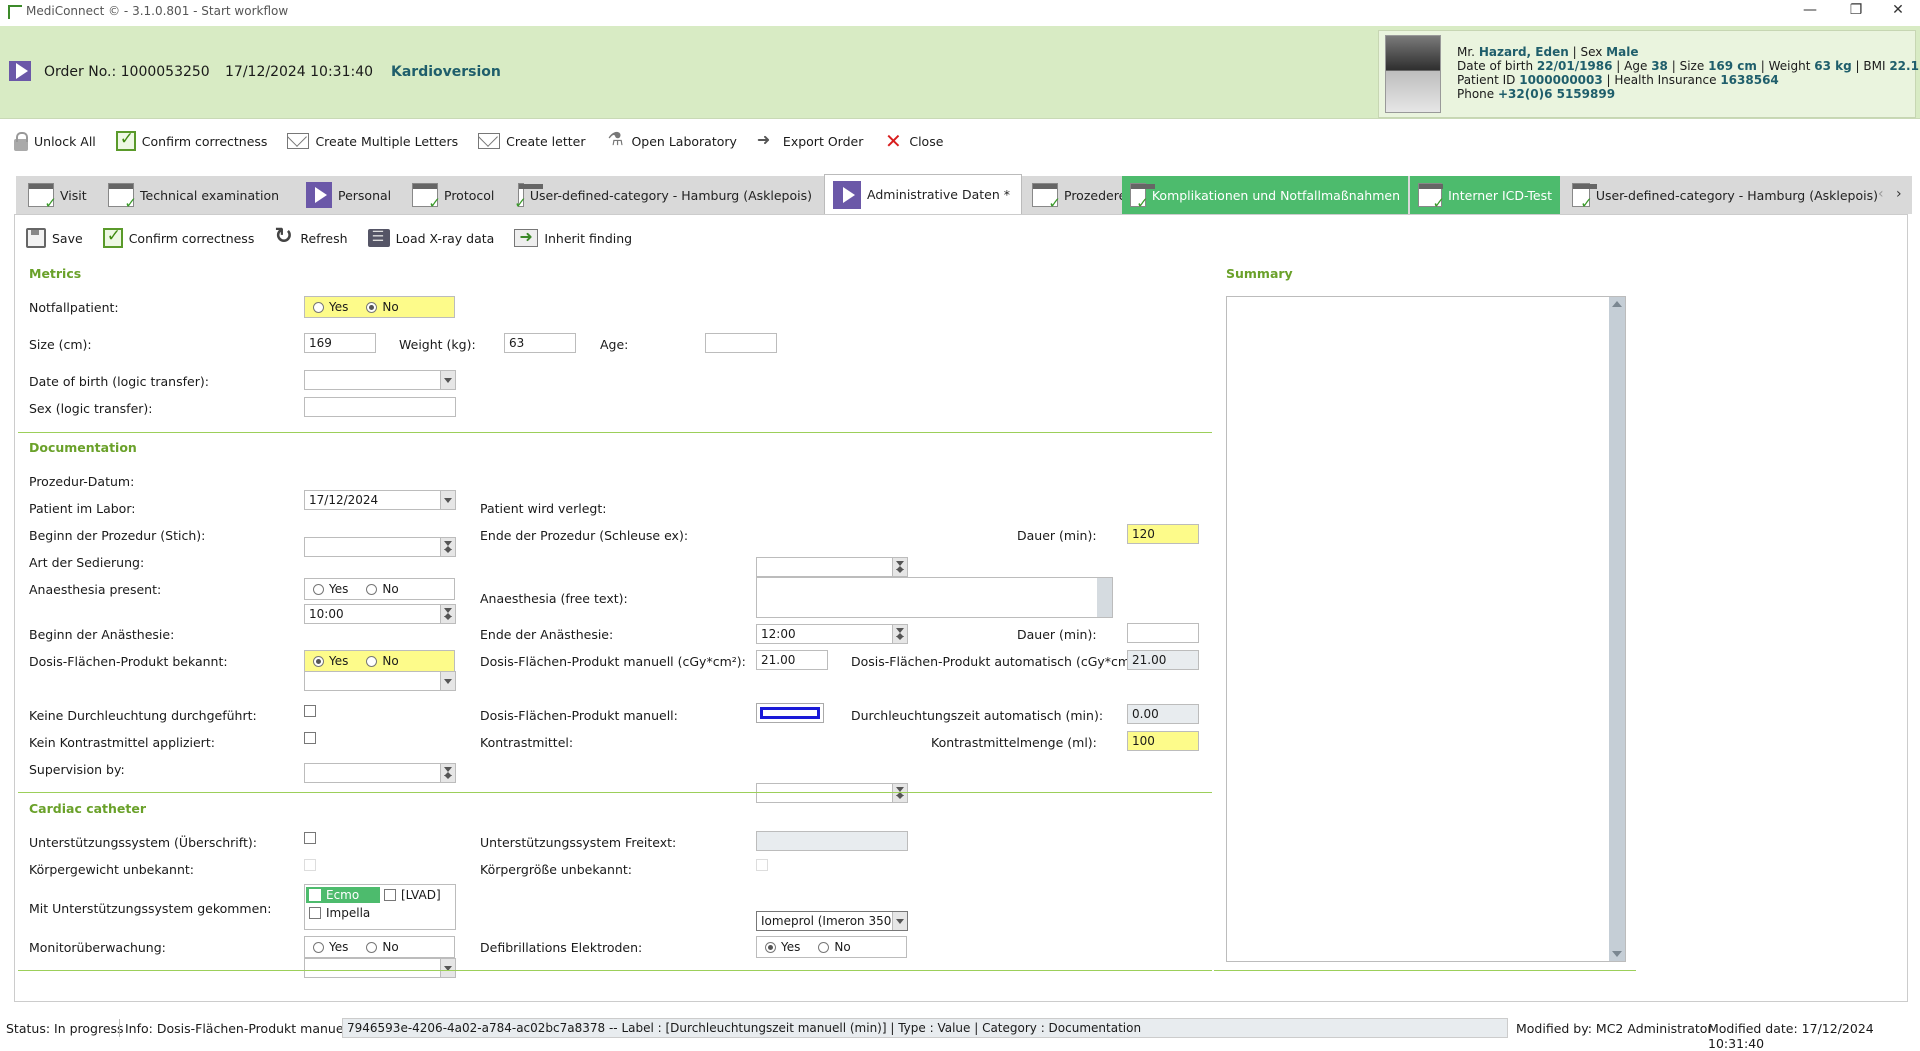 The height and width of the screenshot is (1051, 1920). Describe the element at coordinates (143, 715) in the screenshot. I see `keine-durchleuchtung-label: Keine Durchleuchtung durchgeführt:` at that location.